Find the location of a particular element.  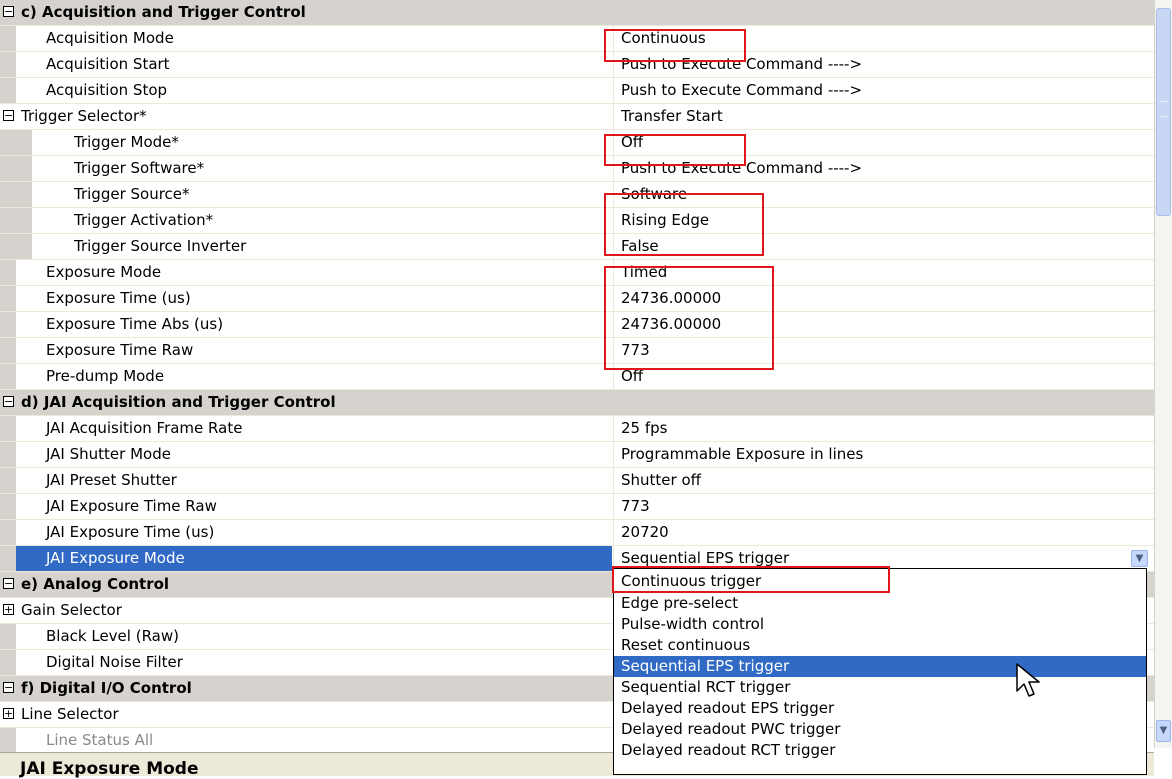

category-header: − c) Acquisition and Trigger Control is located at coordinates (577, 12).